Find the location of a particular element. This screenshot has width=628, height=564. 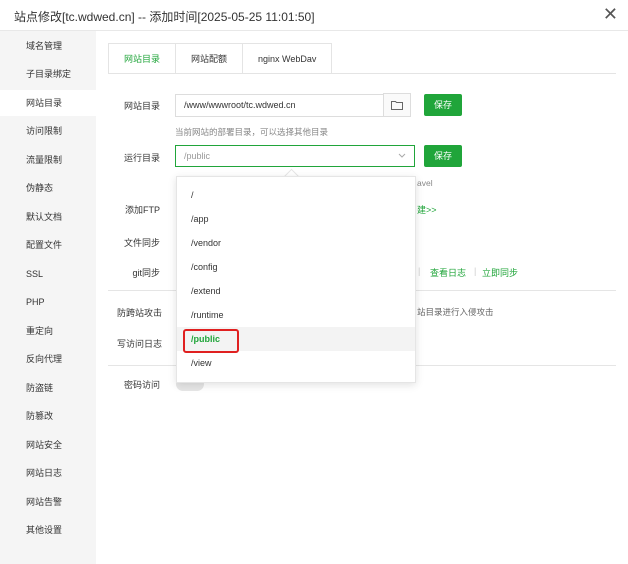

chevron-down-icon is located at coordinates (402, 156).